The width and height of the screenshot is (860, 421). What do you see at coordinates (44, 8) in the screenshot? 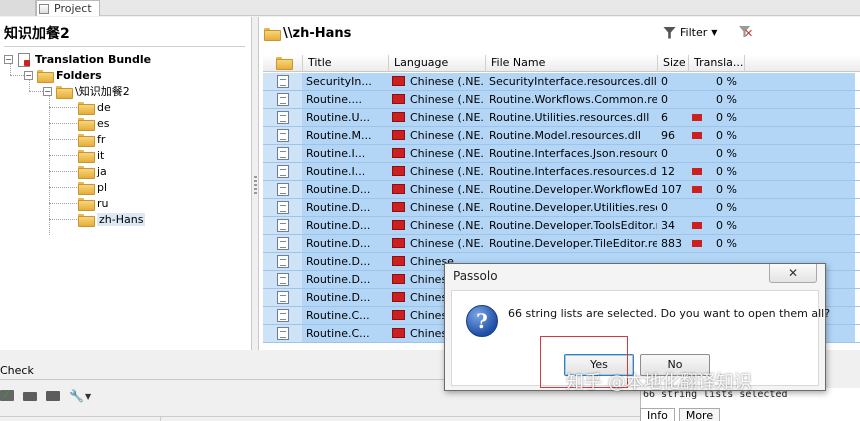
I see `project-icon` at bounding box center [44, 8].